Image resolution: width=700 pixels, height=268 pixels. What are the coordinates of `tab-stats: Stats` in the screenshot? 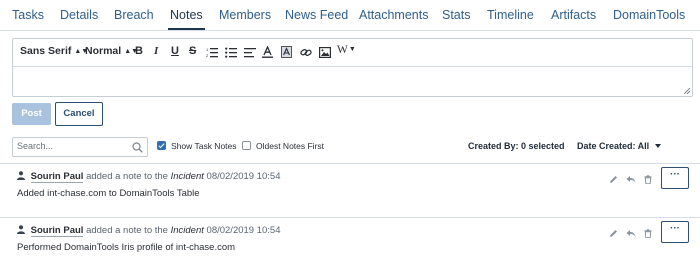 It's located at (456, 15).